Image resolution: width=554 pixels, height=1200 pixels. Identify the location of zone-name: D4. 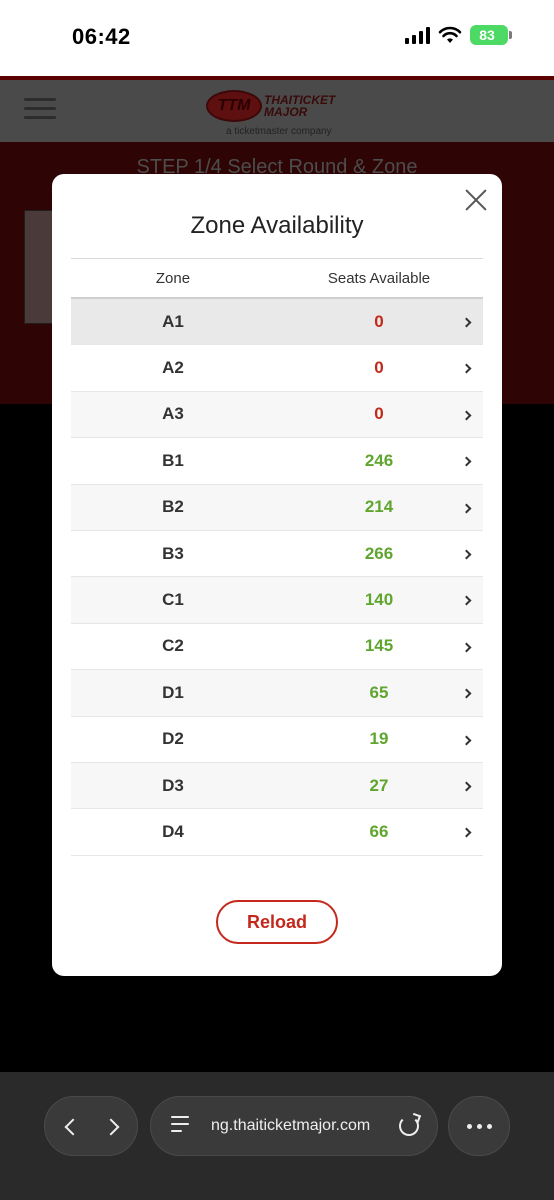
(173, 831).